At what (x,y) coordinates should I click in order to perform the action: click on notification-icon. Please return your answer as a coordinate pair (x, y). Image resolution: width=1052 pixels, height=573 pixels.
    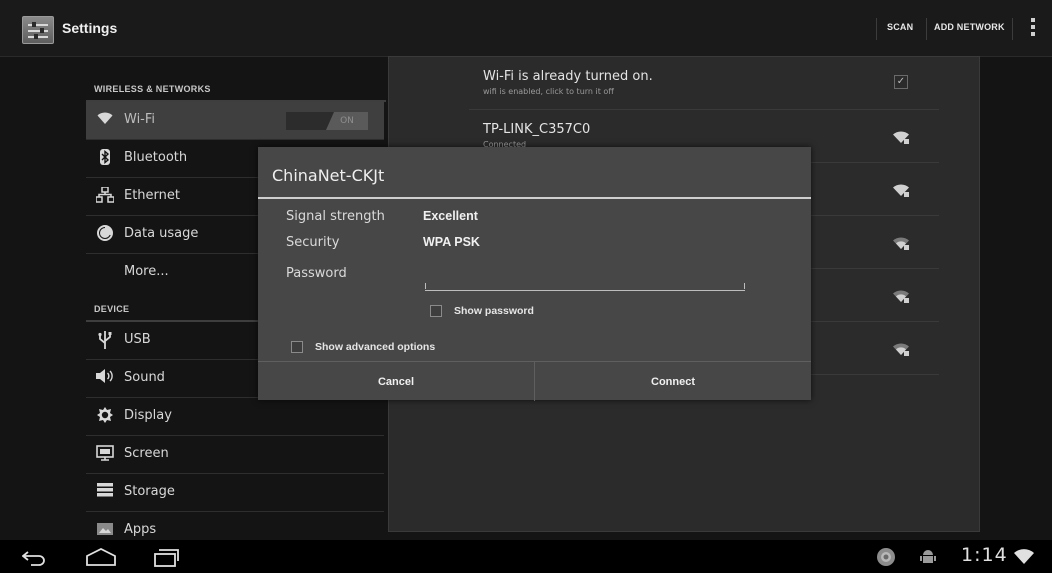
    Looking at the image, I should click on (886, 557).